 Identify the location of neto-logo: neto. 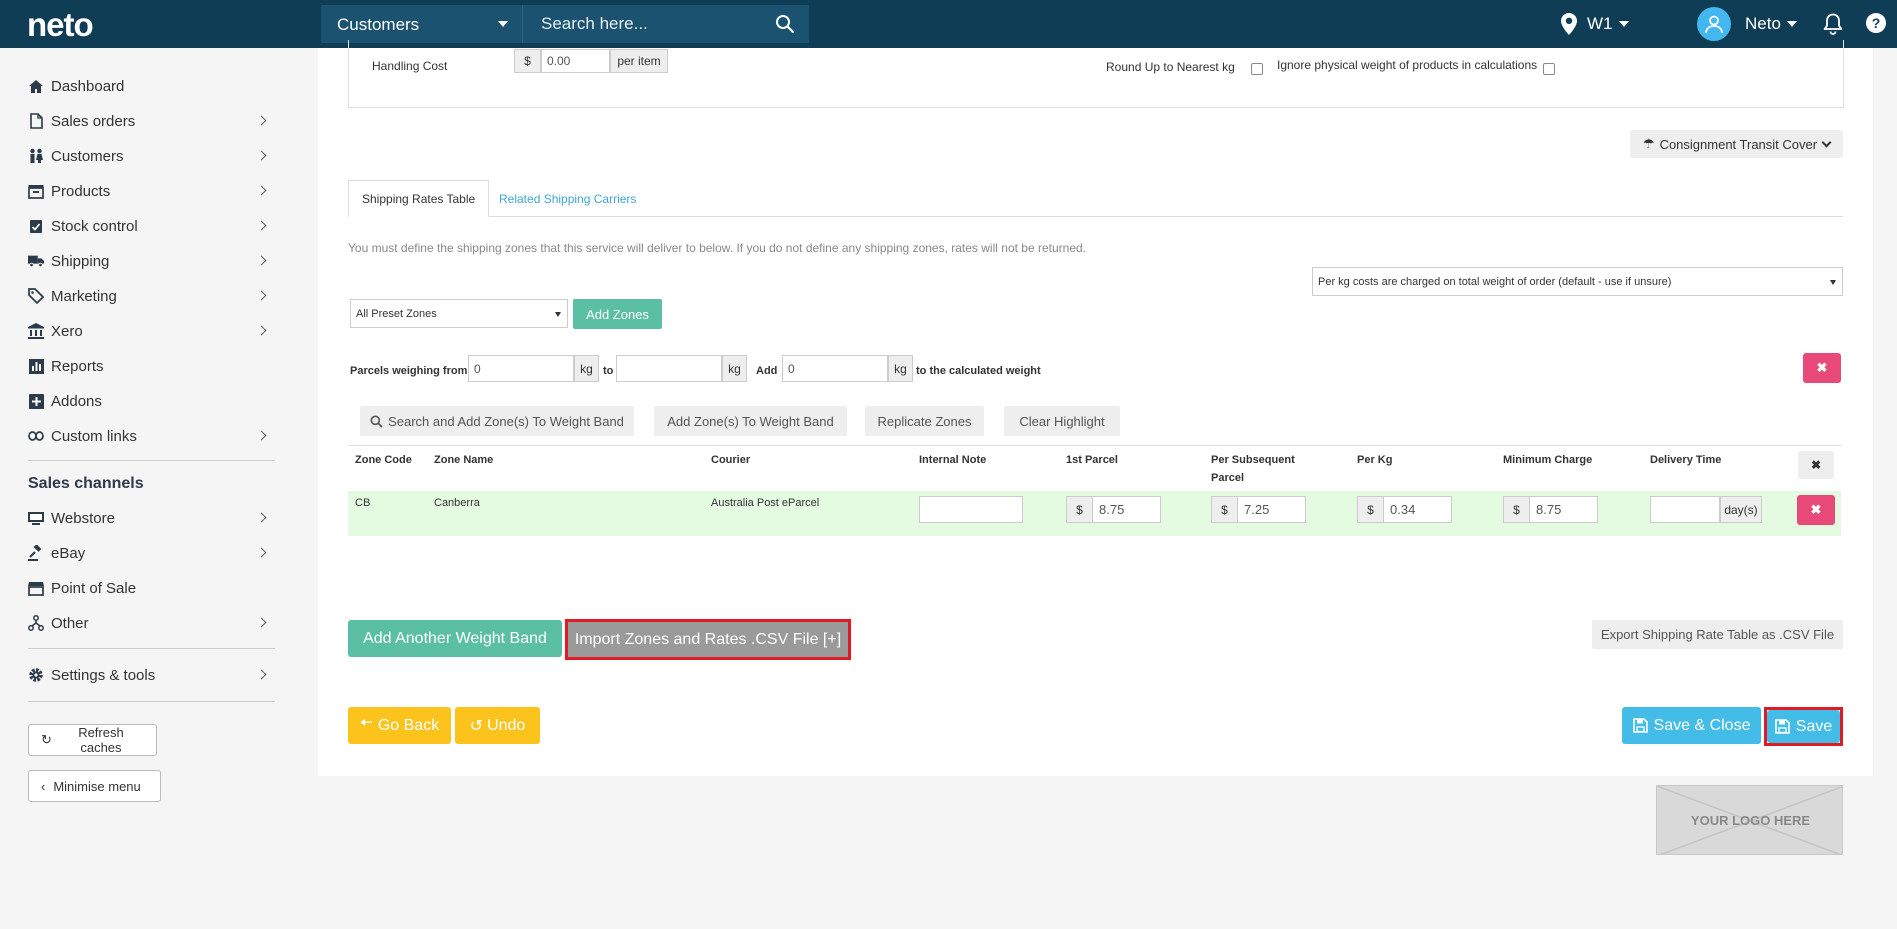
(60, 25).